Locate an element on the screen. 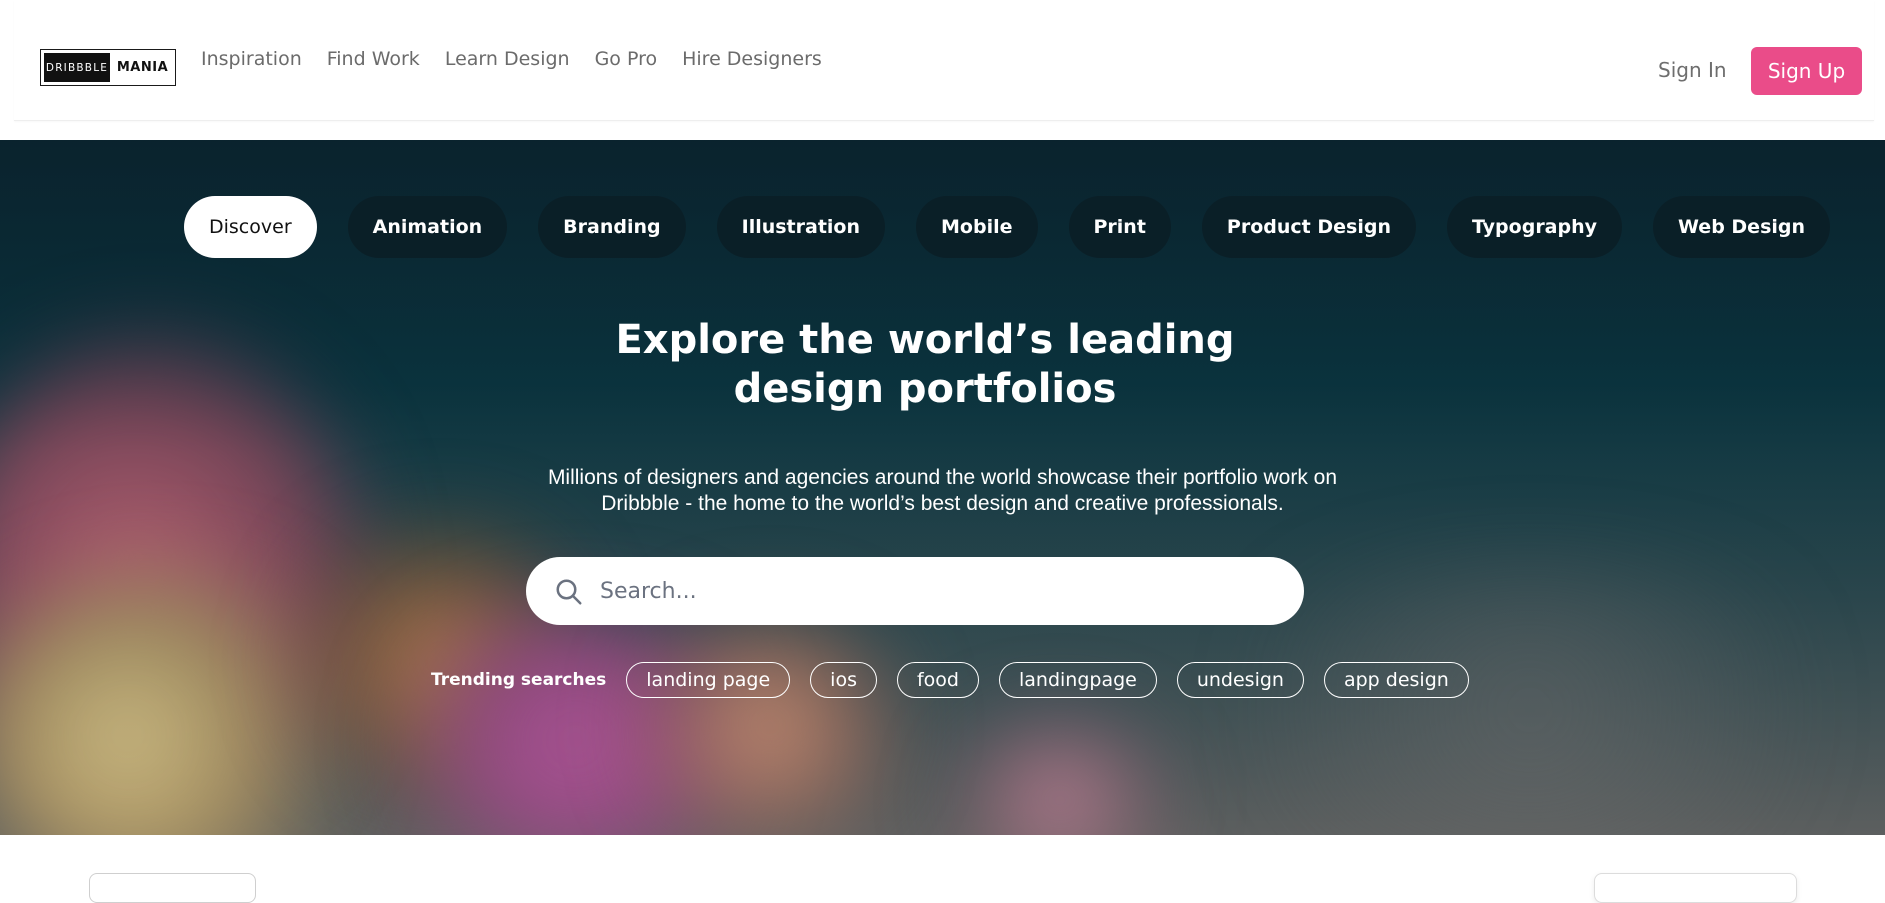 The width and height of the screenshot is (1885, 903). trending-chip-ios: ios is located at coordinates (843, 680).